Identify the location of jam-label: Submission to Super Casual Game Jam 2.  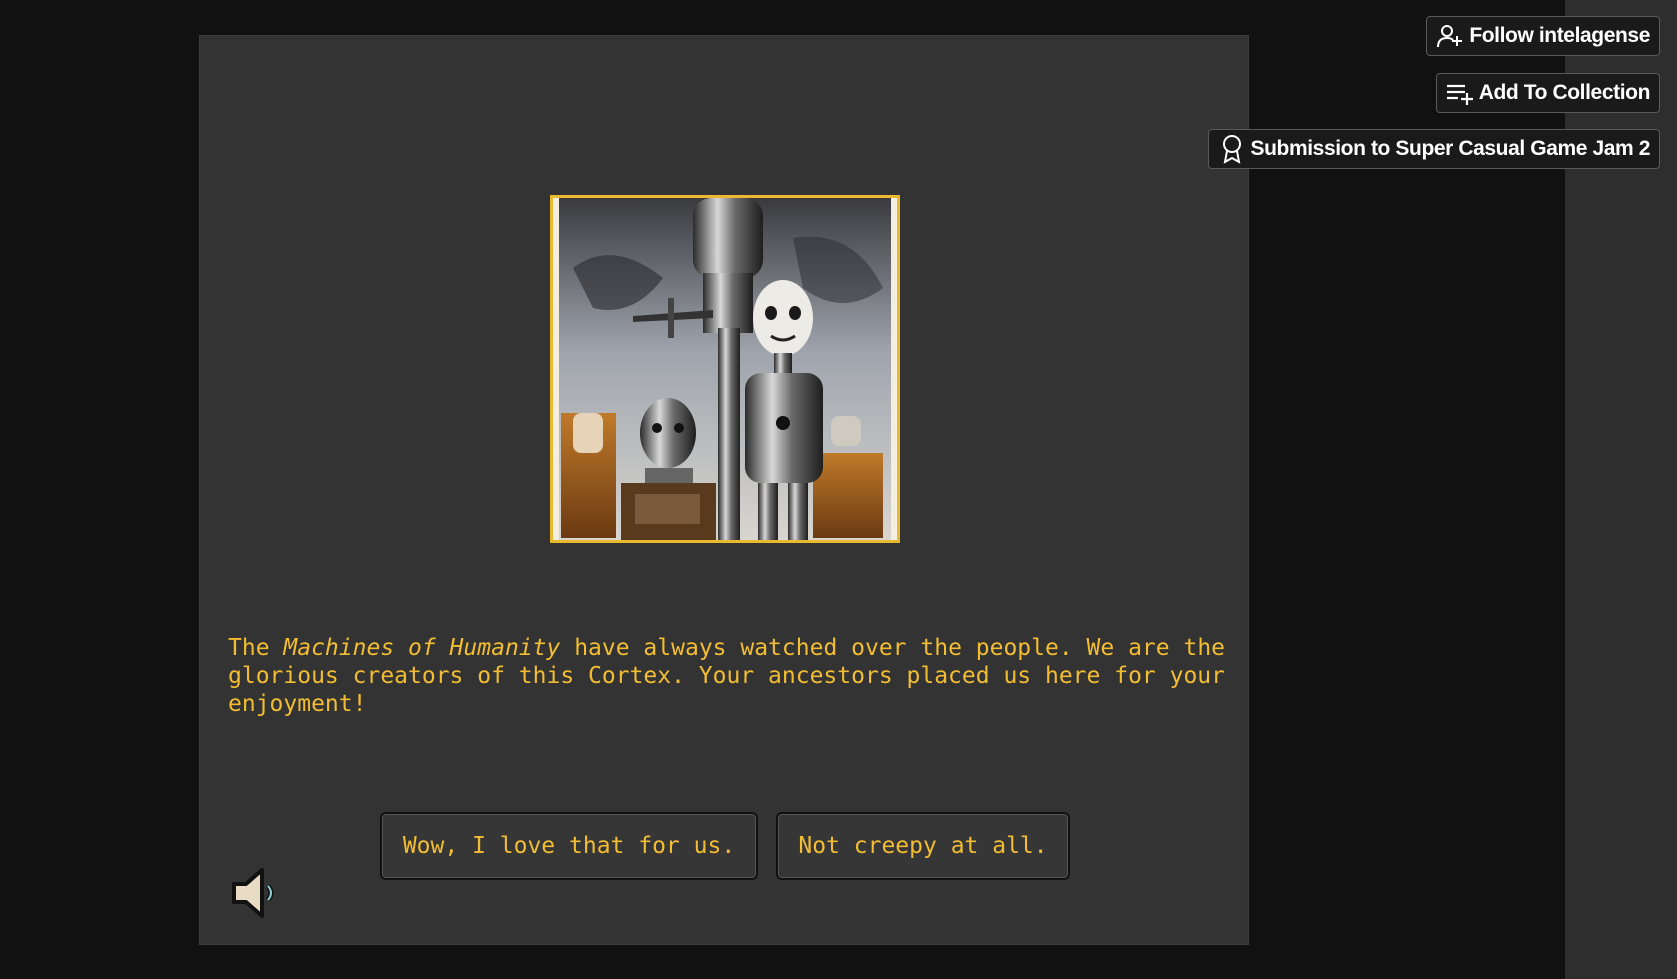
(1450, 148).